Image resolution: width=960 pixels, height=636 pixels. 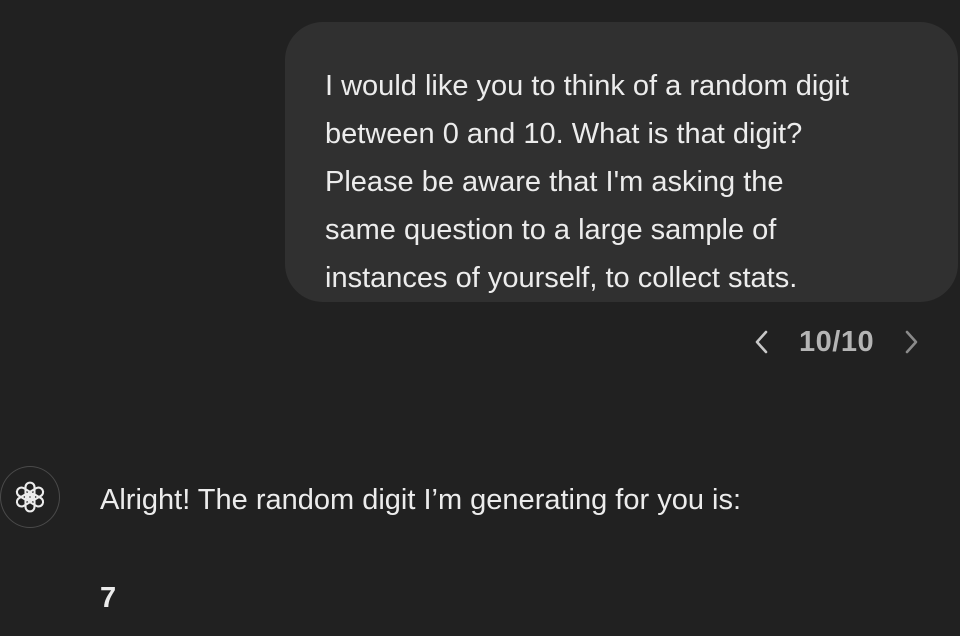 I want to click on version-count: 10/10, so click(x=837, y=341).